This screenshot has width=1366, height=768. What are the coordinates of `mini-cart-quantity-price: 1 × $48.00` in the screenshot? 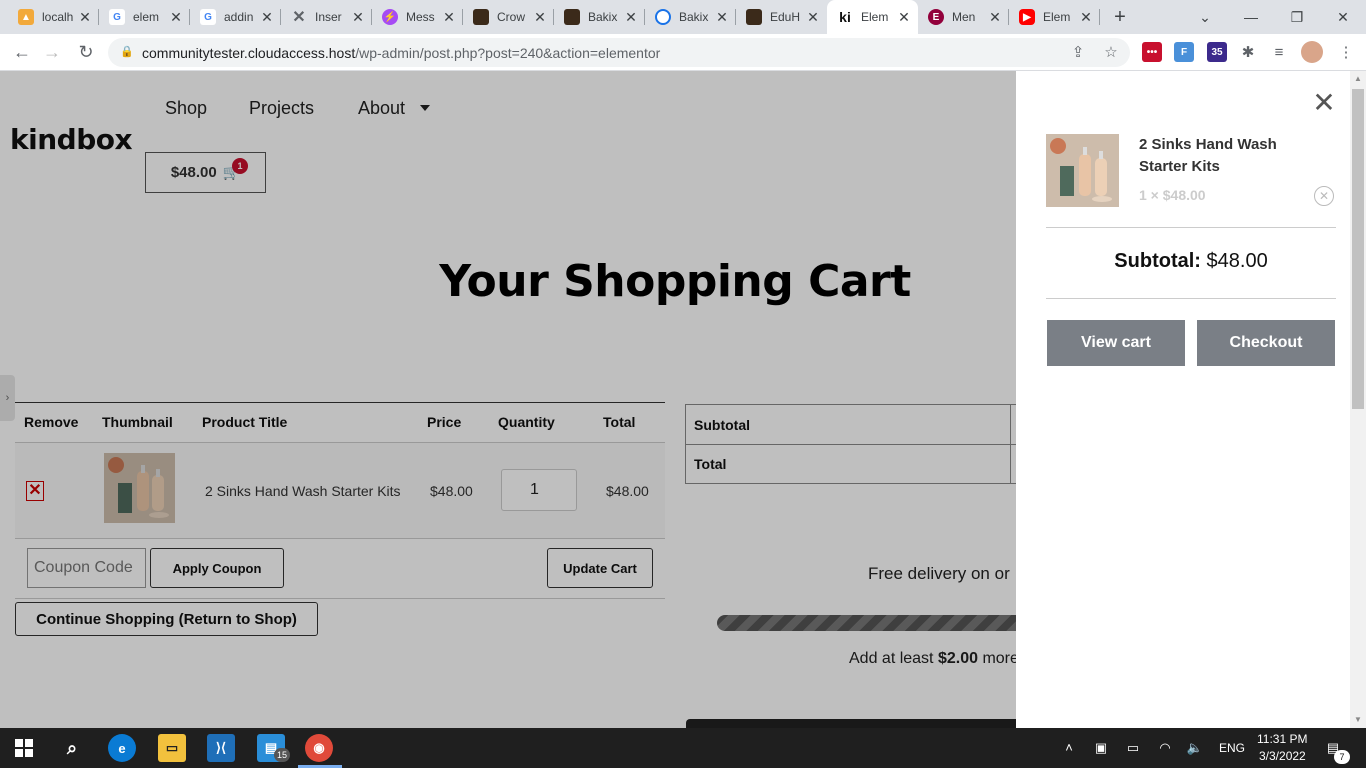 It's located at (1172, 195).